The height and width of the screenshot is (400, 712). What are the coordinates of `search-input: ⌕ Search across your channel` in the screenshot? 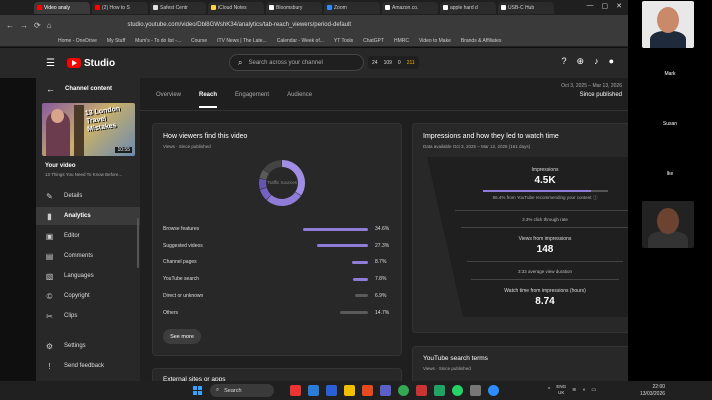 It's located at (296, 62).